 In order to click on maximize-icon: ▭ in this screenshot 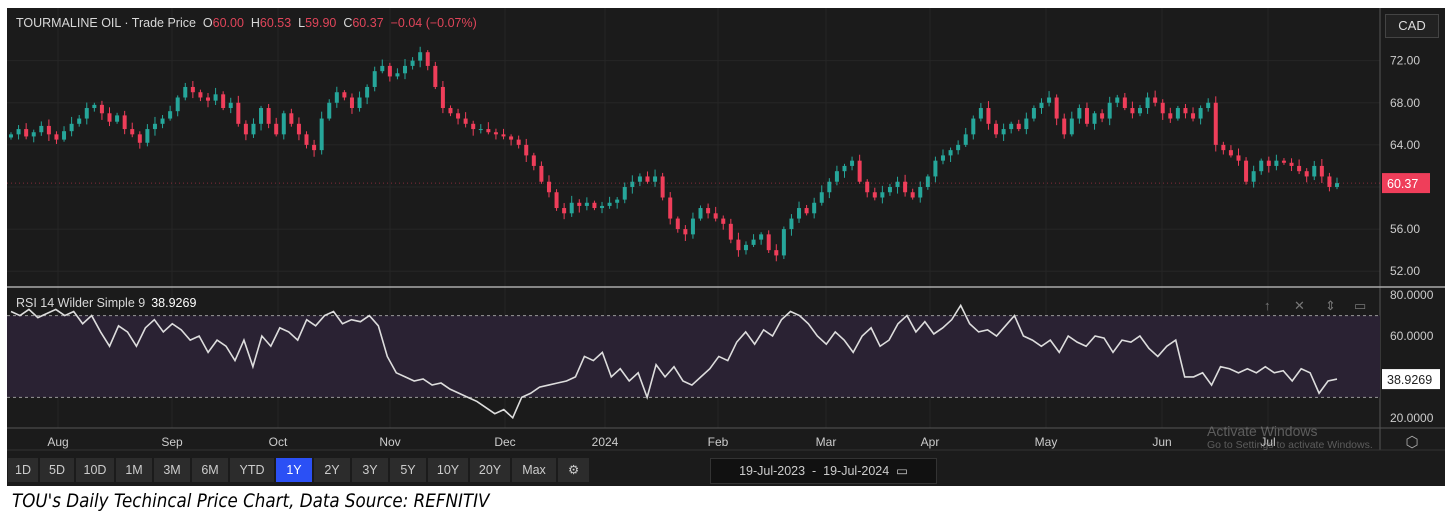, I will do `click(1360, 306)`.